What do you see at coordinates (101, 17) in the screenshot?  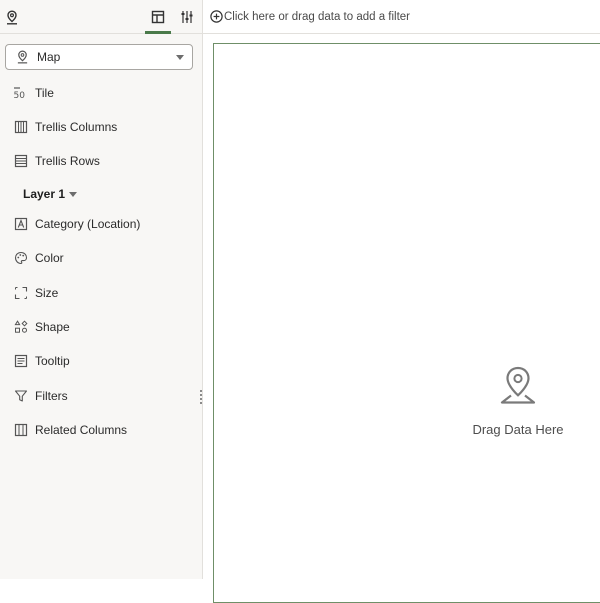 I see `panel-toolbar` at bounding box center [101, 17].